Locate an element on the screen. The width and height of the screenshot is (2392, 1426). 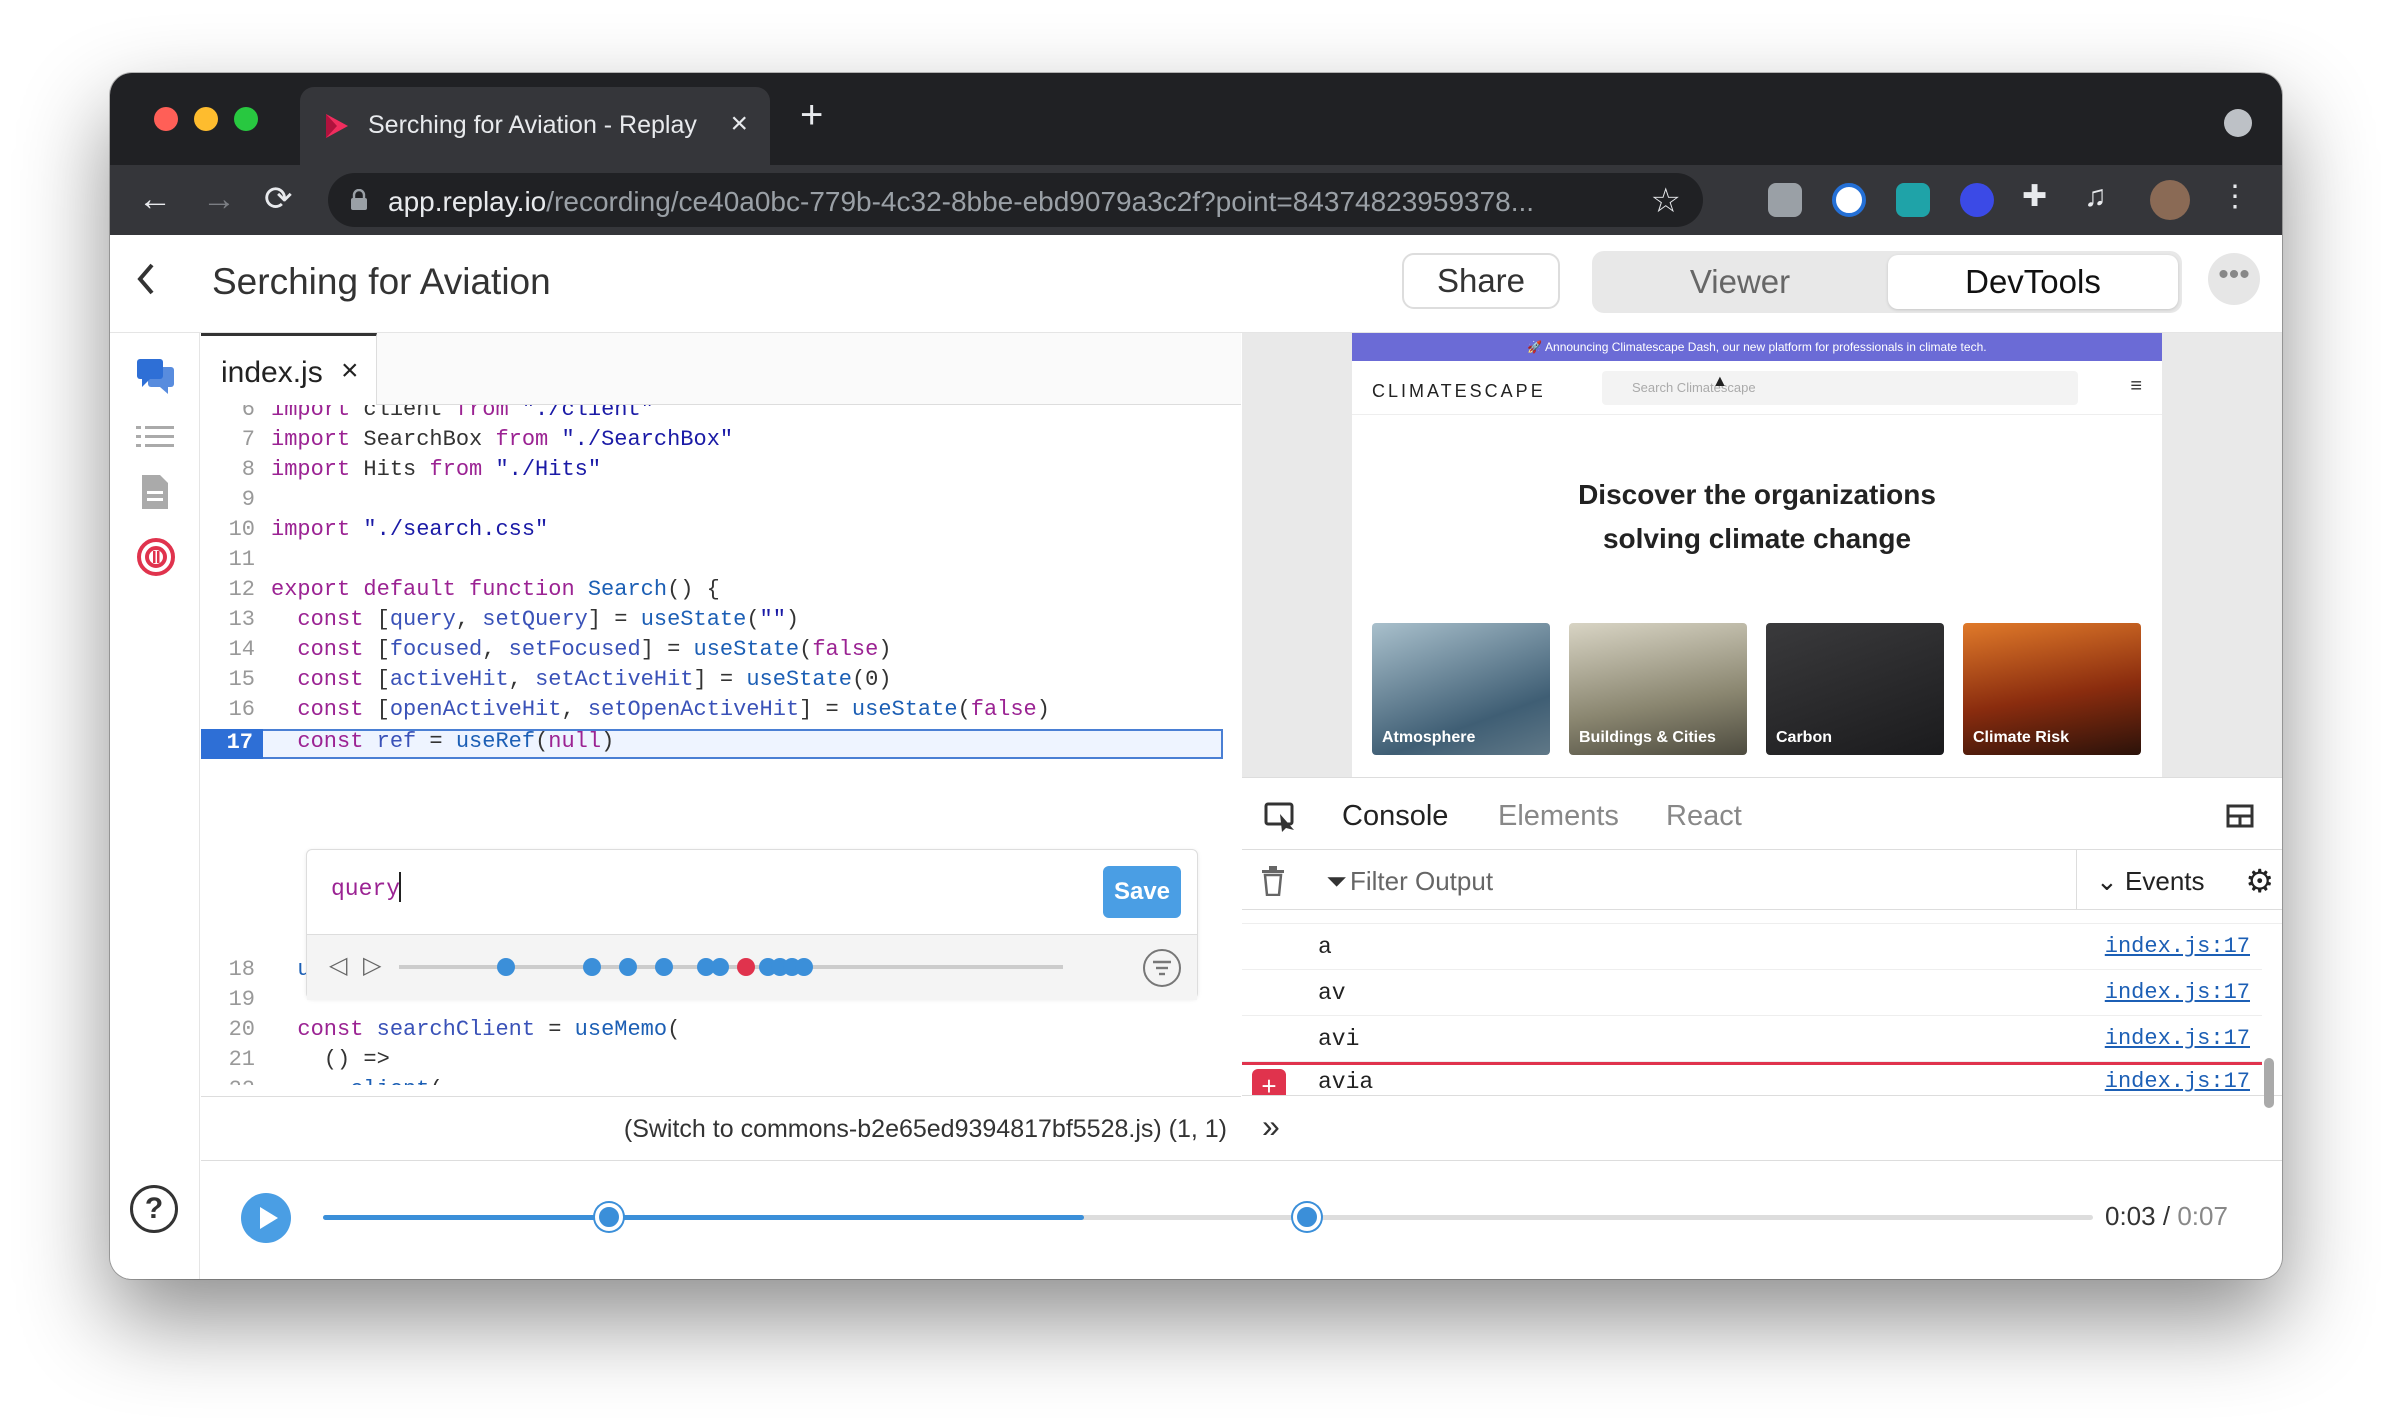
tab-console: Console is located at coordinates (1395, 816).